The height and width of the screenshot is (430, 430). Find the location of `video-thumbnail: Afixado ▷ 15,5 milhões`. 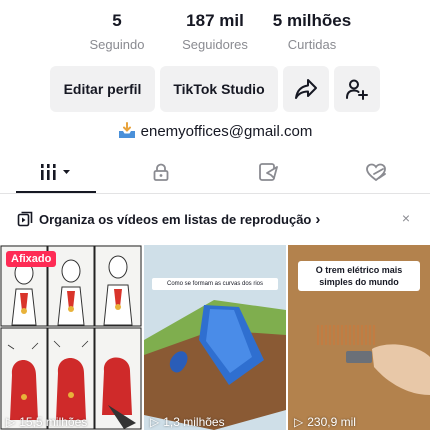

video-thumbnail: Afixado ▷ 15,5 milhões is located at coordinates (71, 337).